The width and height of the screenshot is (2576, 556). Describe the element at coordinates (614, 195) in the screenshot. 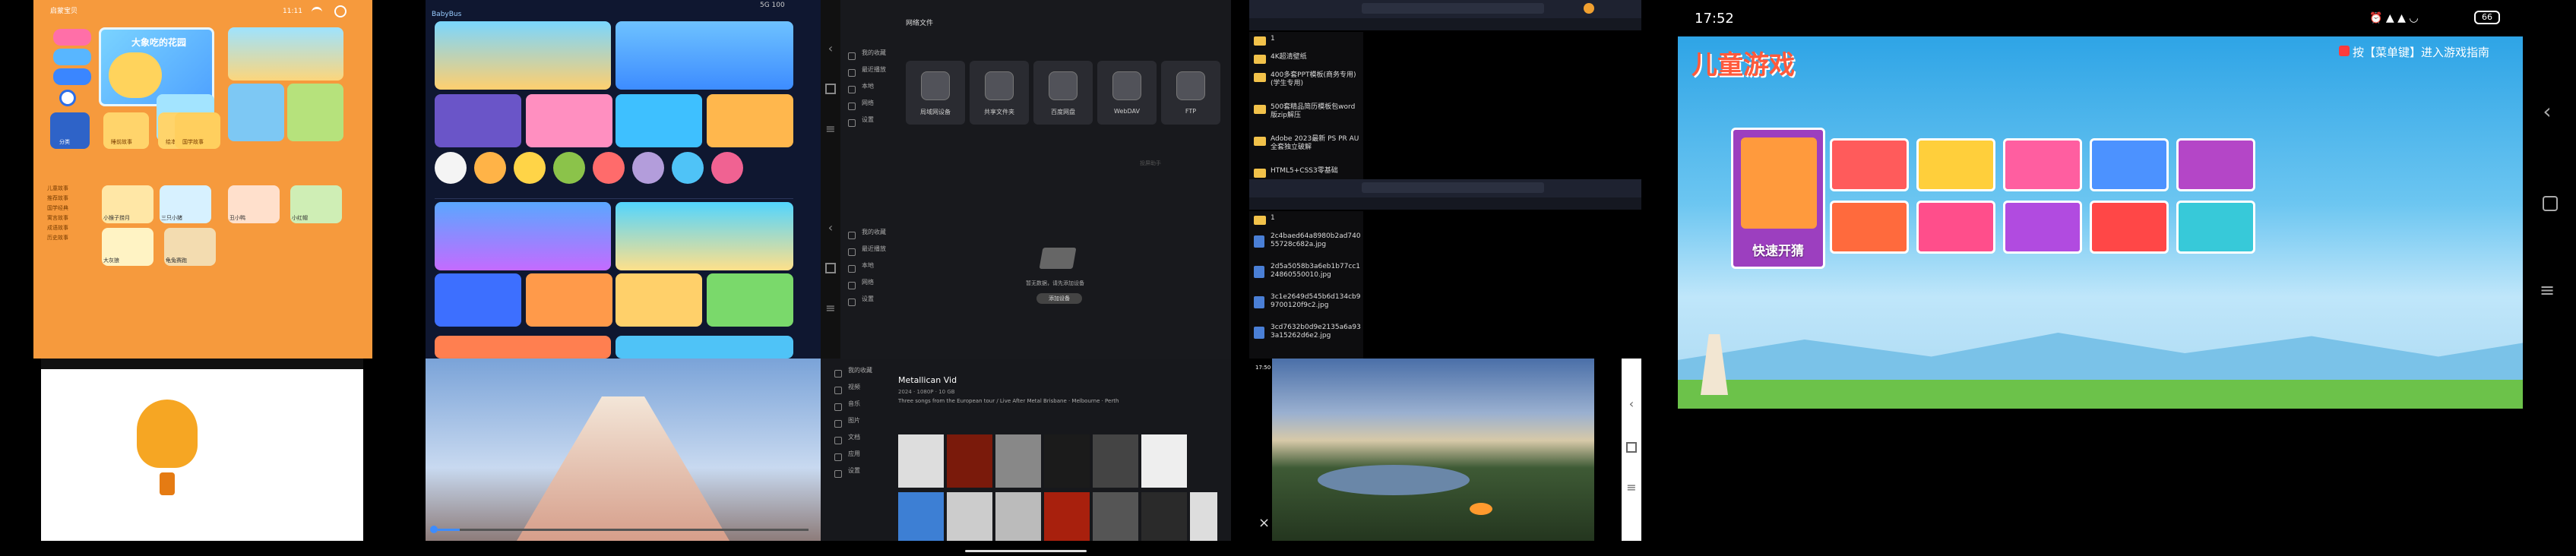

I see `tab-strip` at that location.